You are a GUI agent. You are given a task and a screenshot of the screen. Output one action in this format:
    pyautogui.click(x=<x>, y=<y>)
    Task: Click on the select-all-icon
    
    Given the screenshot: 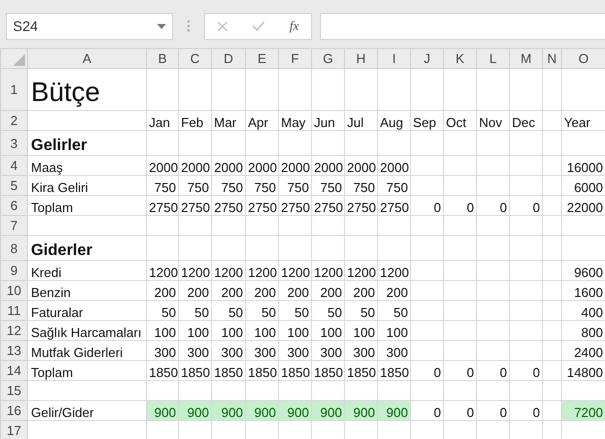 What is the action you would take?
    pyautogui.click(x=19, y=60)
    